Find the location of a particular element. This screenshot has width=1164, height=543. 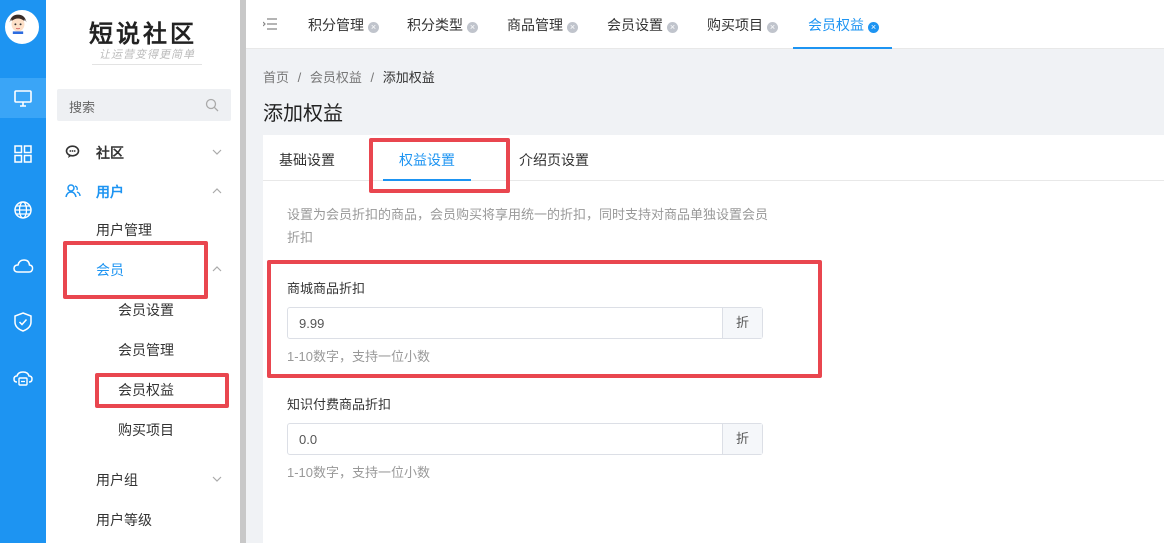

tab-label: 购买项目 is located at coordinates (735, 25).